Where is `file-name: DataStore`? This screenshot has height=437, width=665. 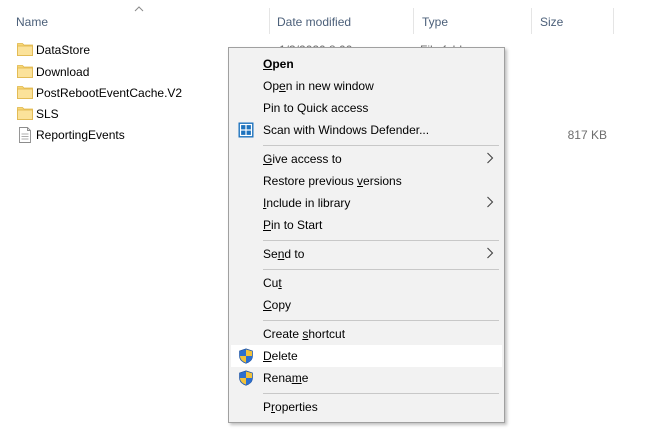 file-name: DataStore is located at coordinates (63, 50).